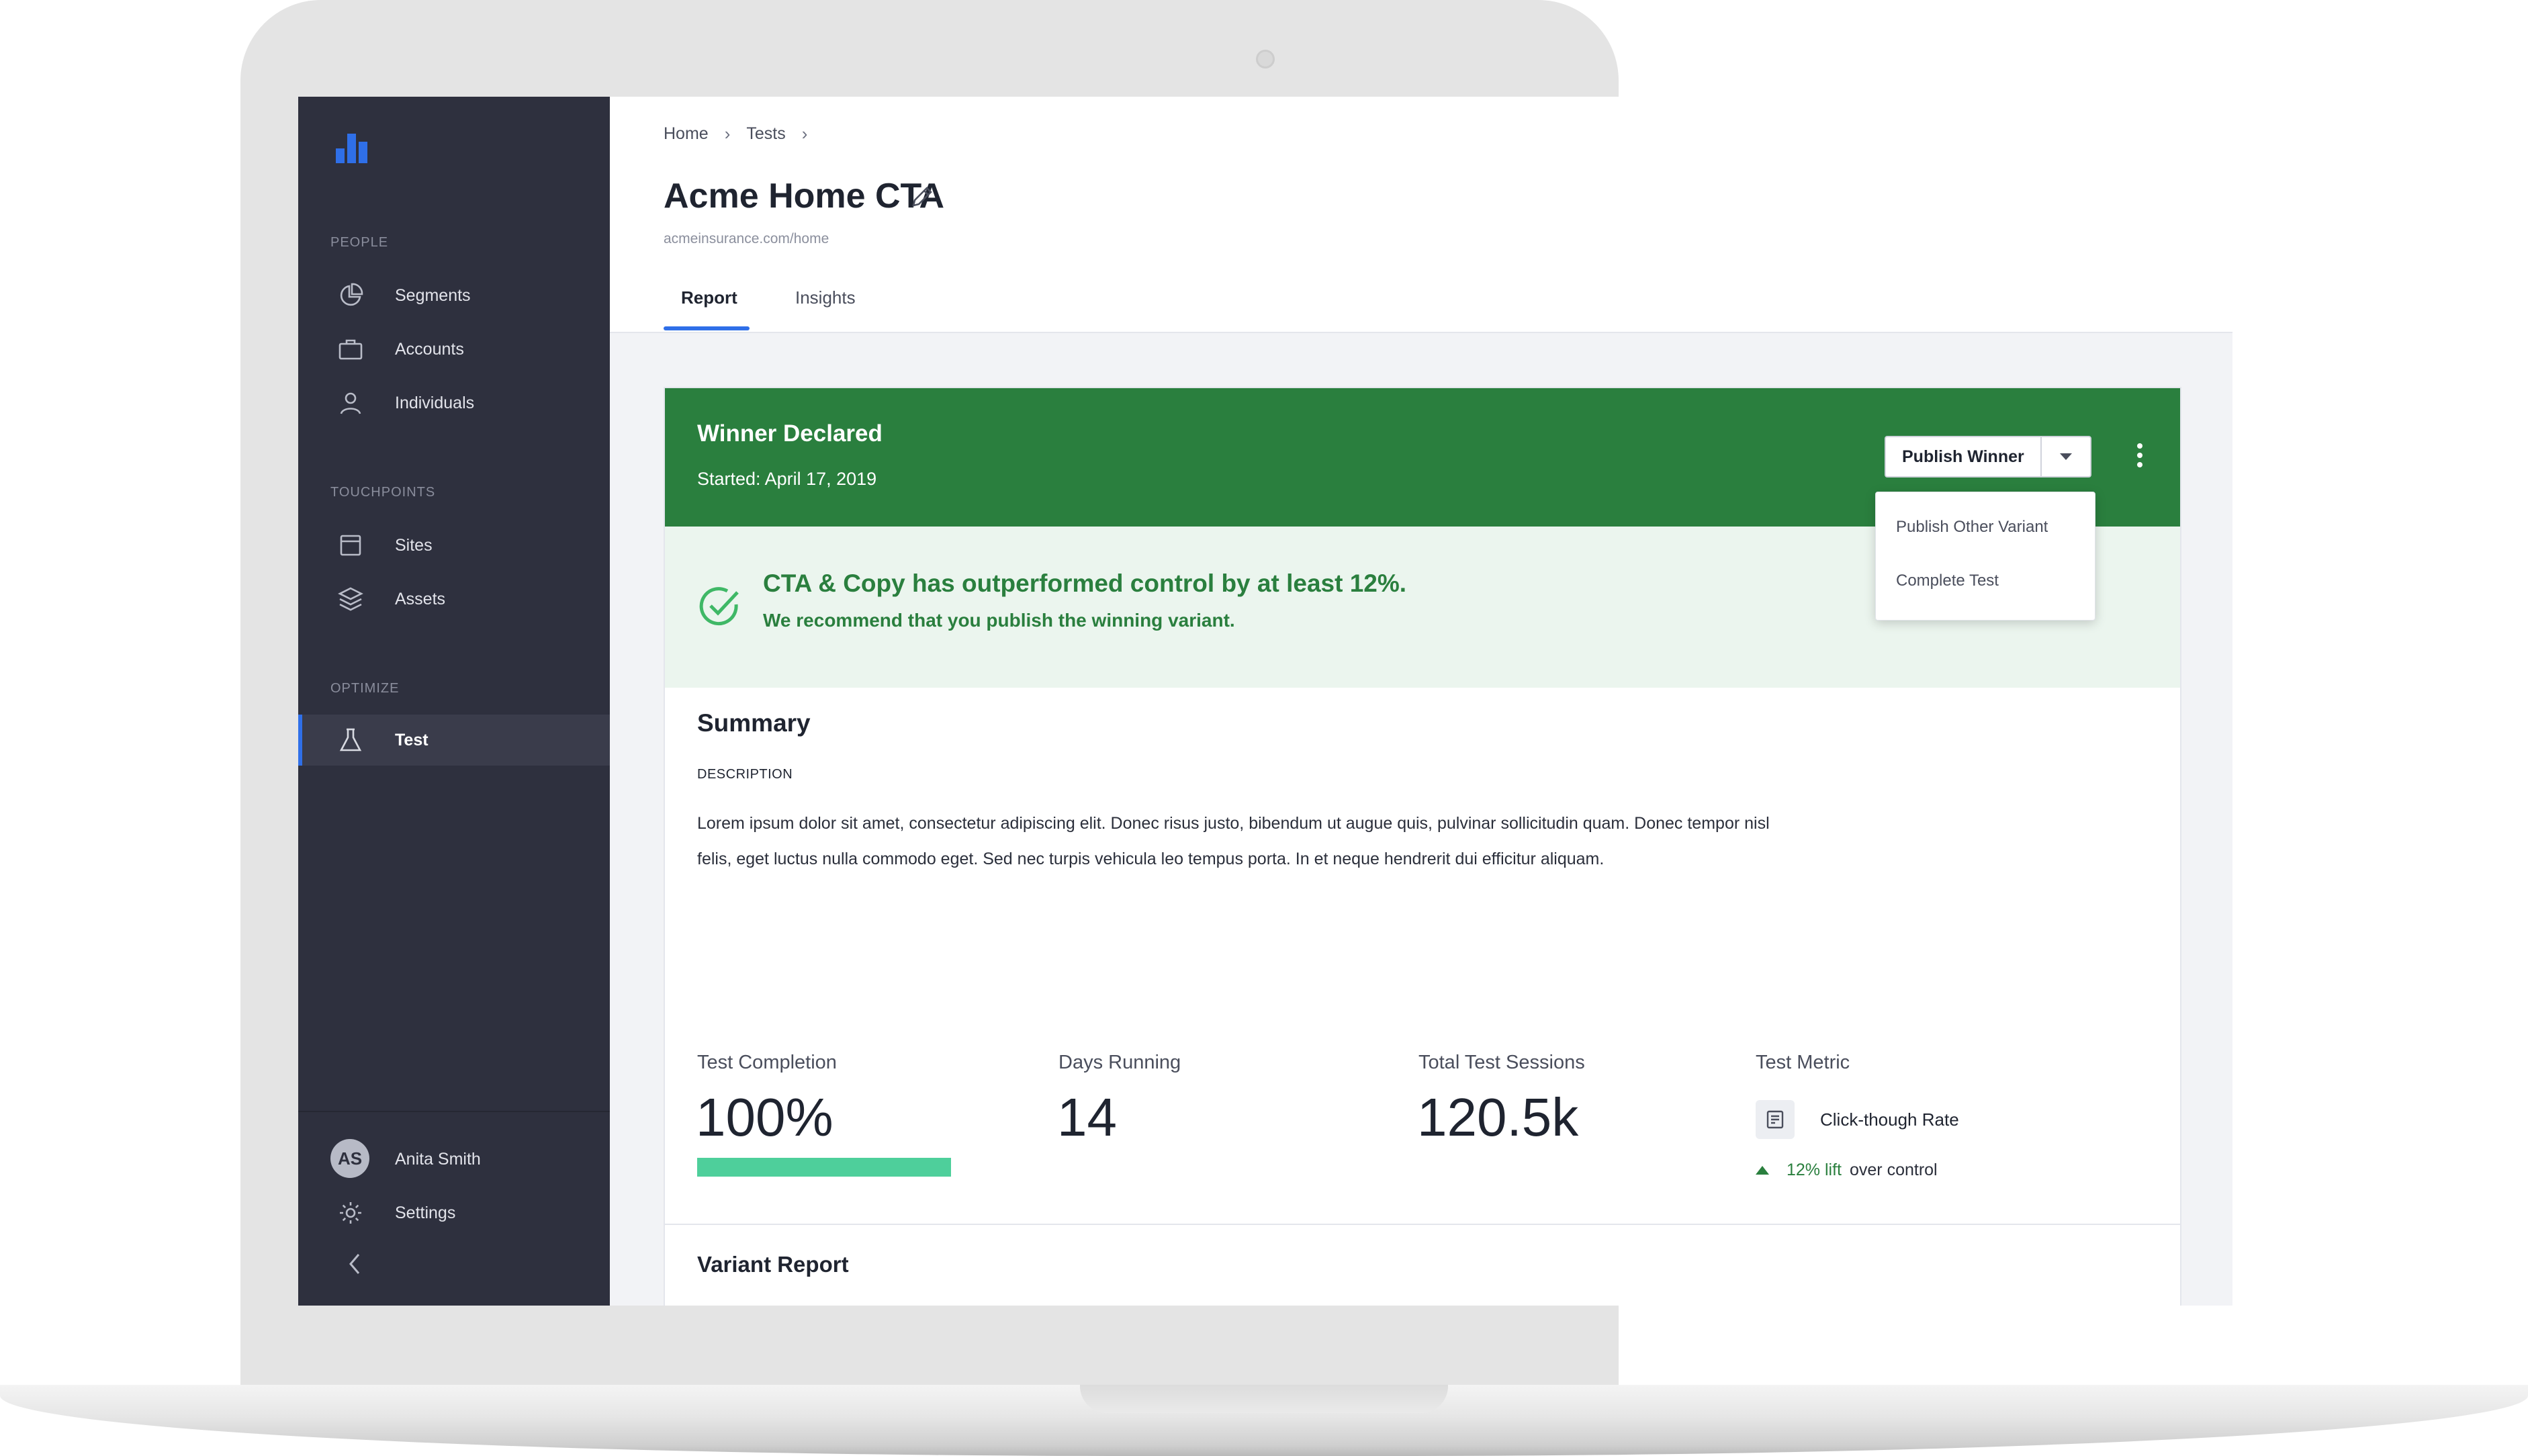 The image size is (2528, 1456). I want to click on pie-chart-icon, so click(350, 295).